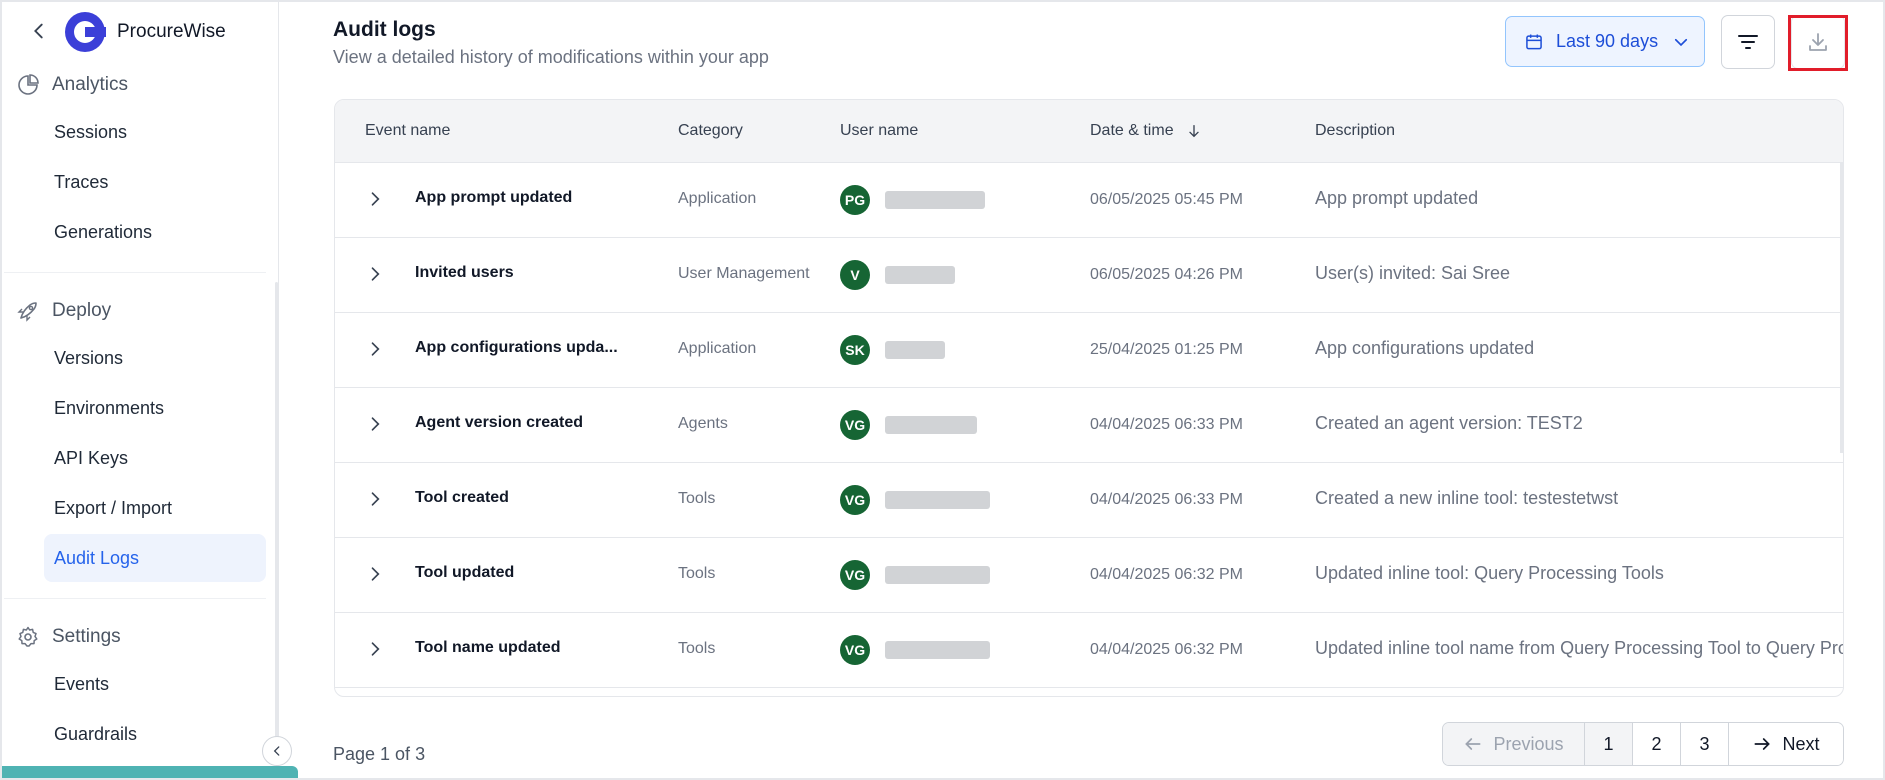  I want to click on column-header-category: Category, so click(710, 131).